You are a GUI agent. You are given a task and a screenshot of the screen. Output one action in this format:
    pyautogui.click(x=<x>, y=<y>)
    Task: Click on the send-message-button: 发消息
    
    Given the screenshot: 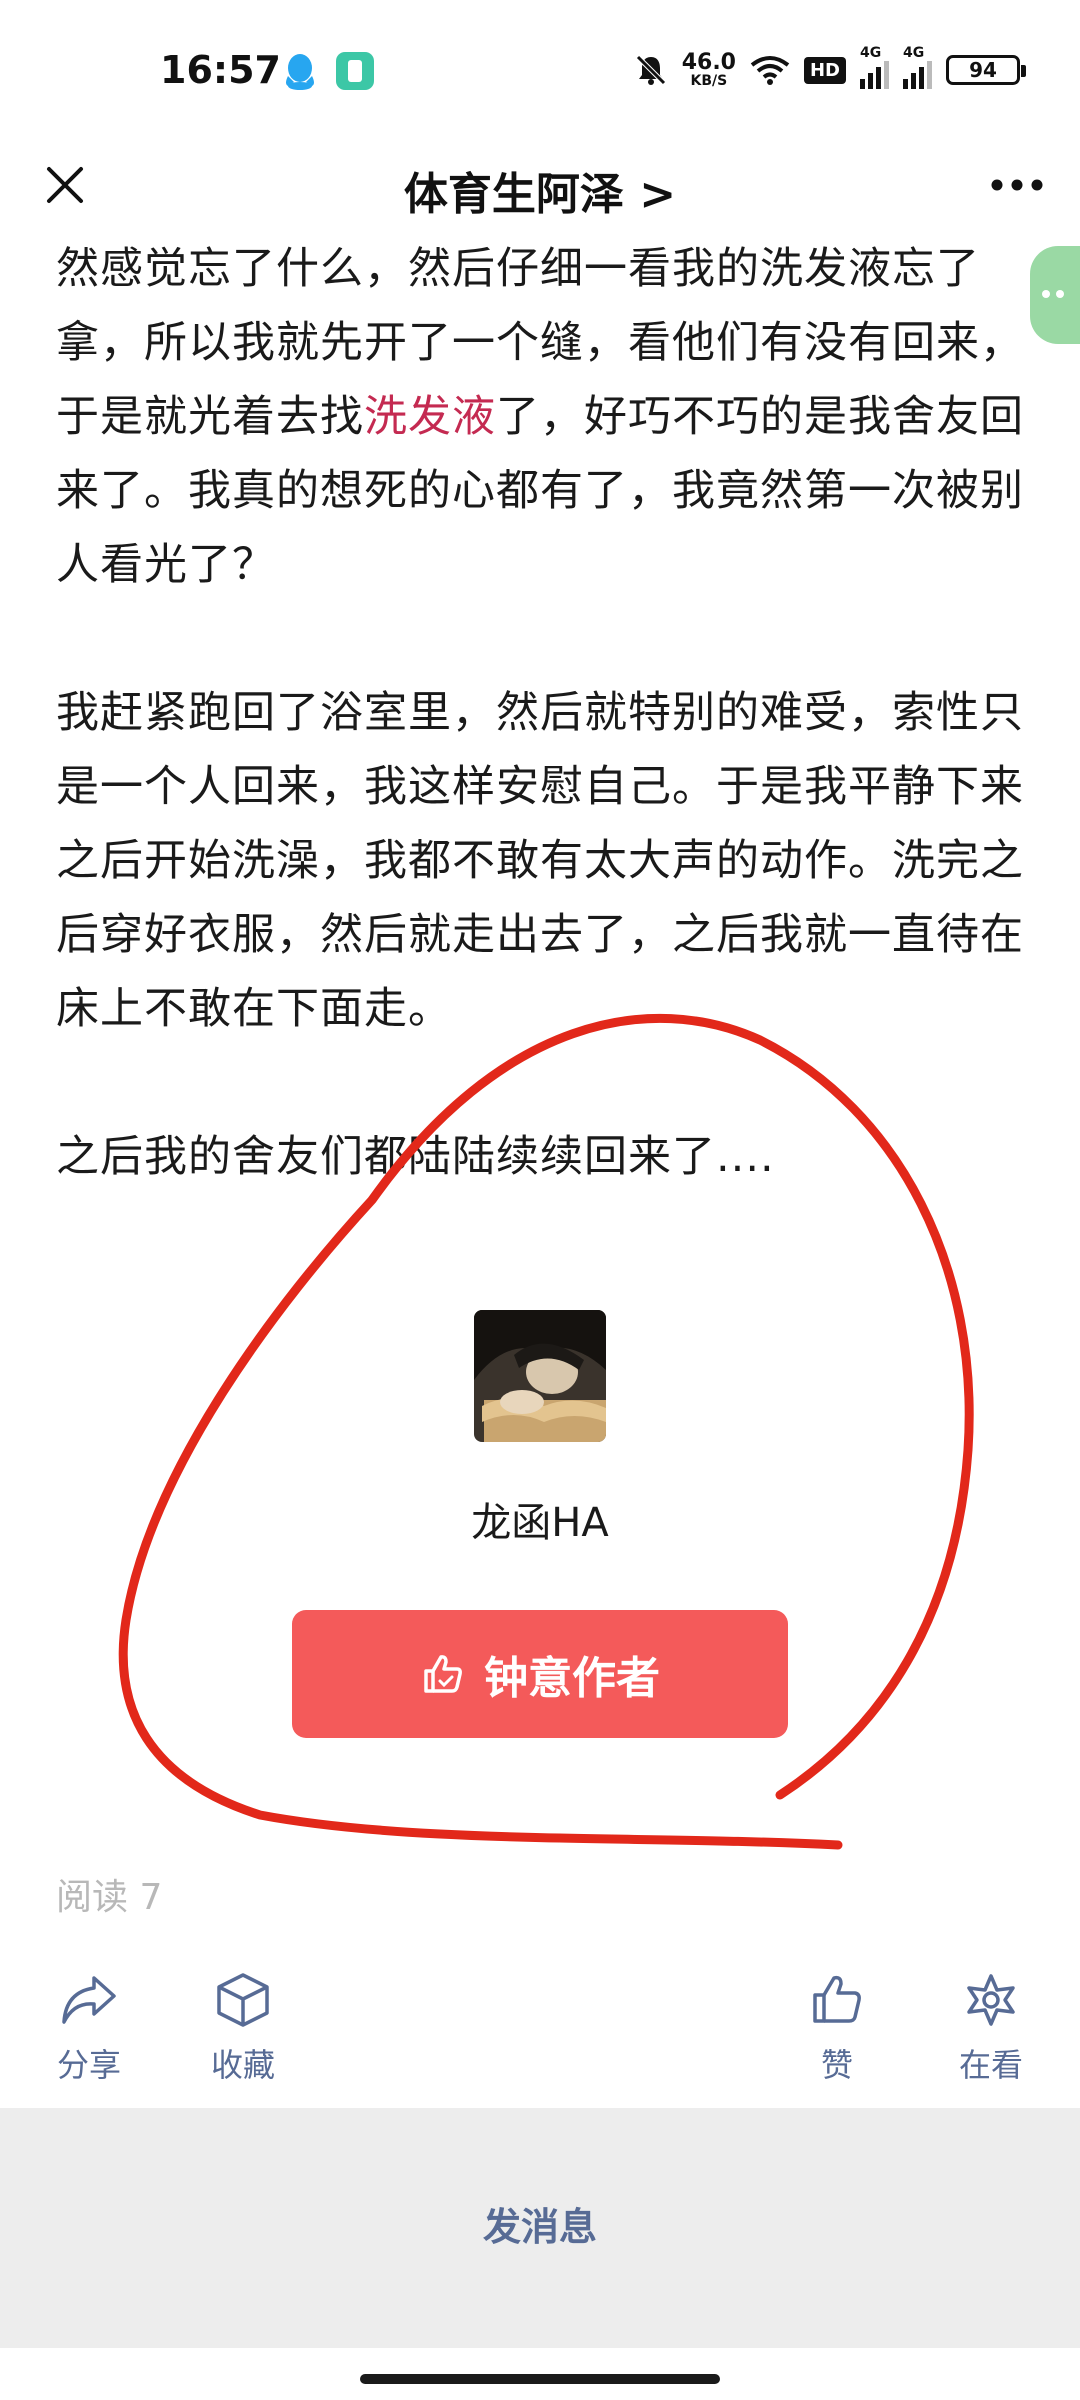 What is the action you would take?
    pyautogui.click(x=540, y=2223)
    